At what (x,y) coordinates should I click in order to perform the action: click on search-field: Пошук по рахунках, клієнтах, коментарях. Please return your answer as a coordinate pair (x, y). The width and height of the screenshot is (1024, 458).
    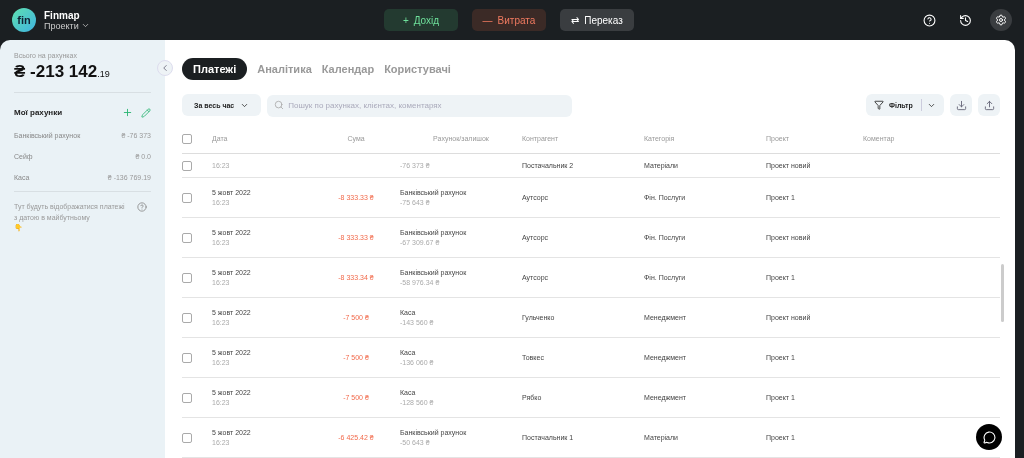
    Looking at the image, I should click on (420, 105).